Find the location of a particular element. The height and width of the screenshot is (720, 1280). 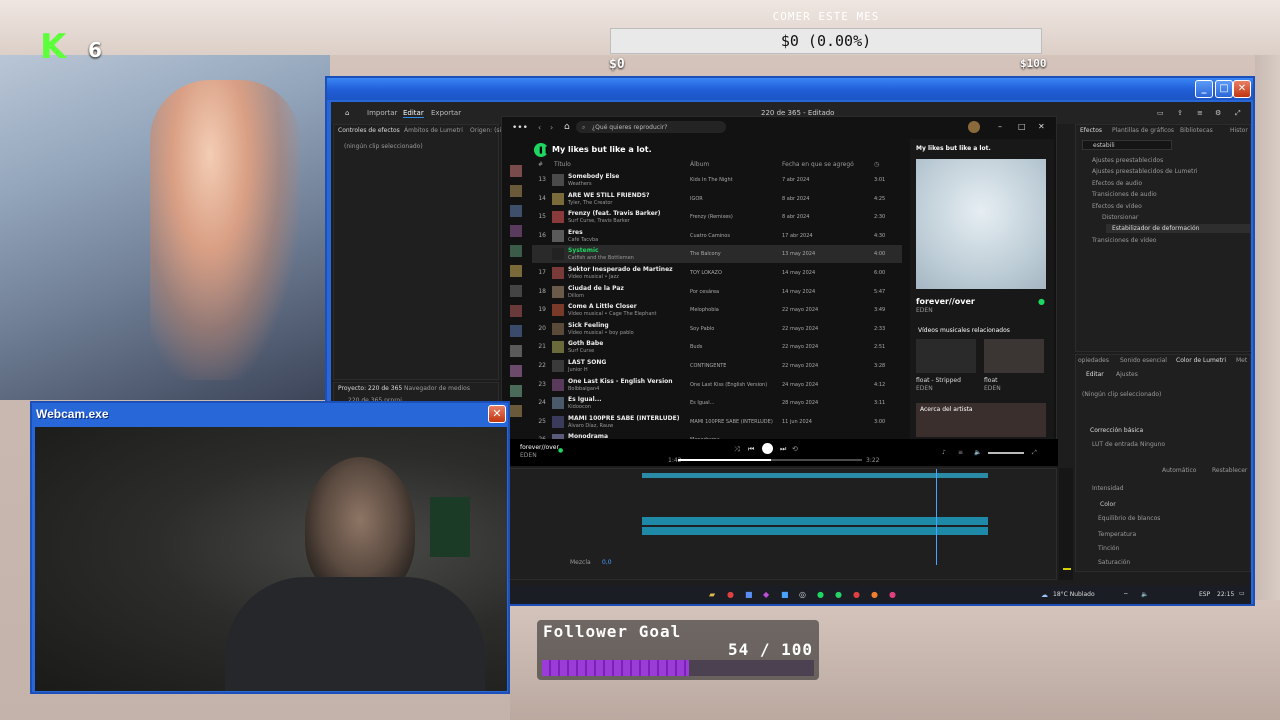

volume-icon: 🔈 is located at coordinates (977, 452).